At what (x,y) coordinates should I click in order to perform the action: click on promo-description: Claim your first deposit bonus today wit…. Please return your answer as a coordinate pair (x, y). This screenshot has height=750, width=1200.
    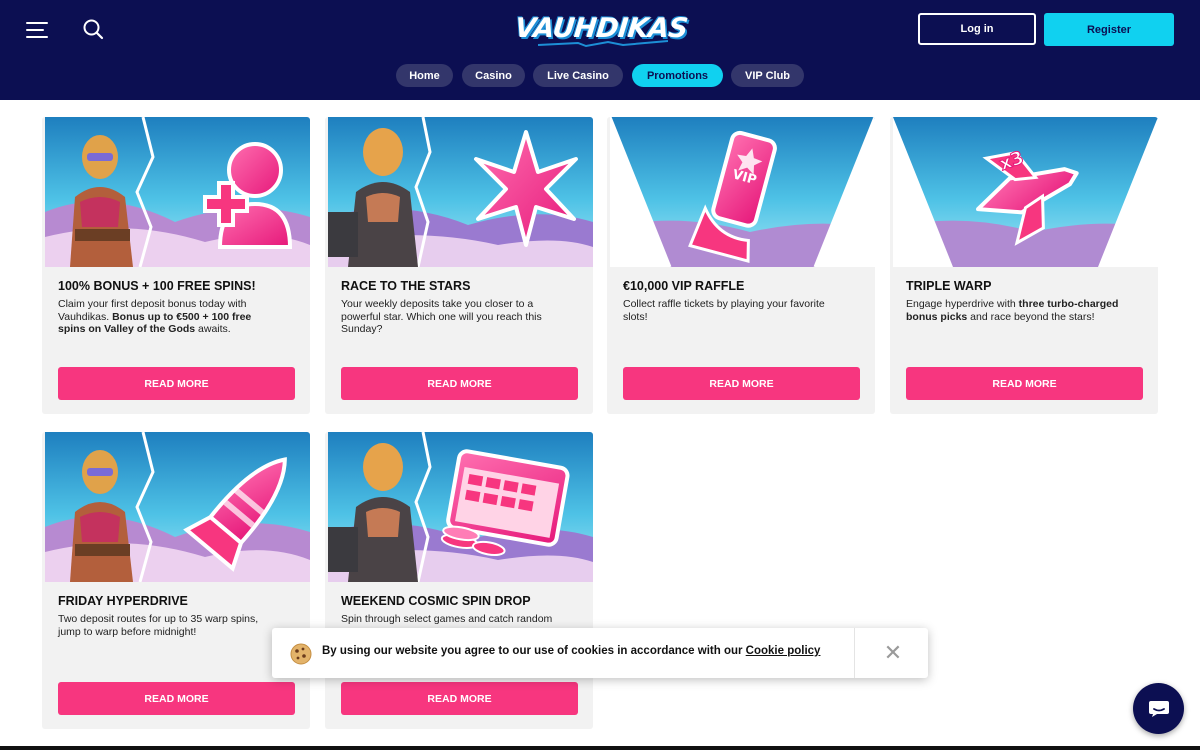
    Looking at the image, I should click on (155, 316).